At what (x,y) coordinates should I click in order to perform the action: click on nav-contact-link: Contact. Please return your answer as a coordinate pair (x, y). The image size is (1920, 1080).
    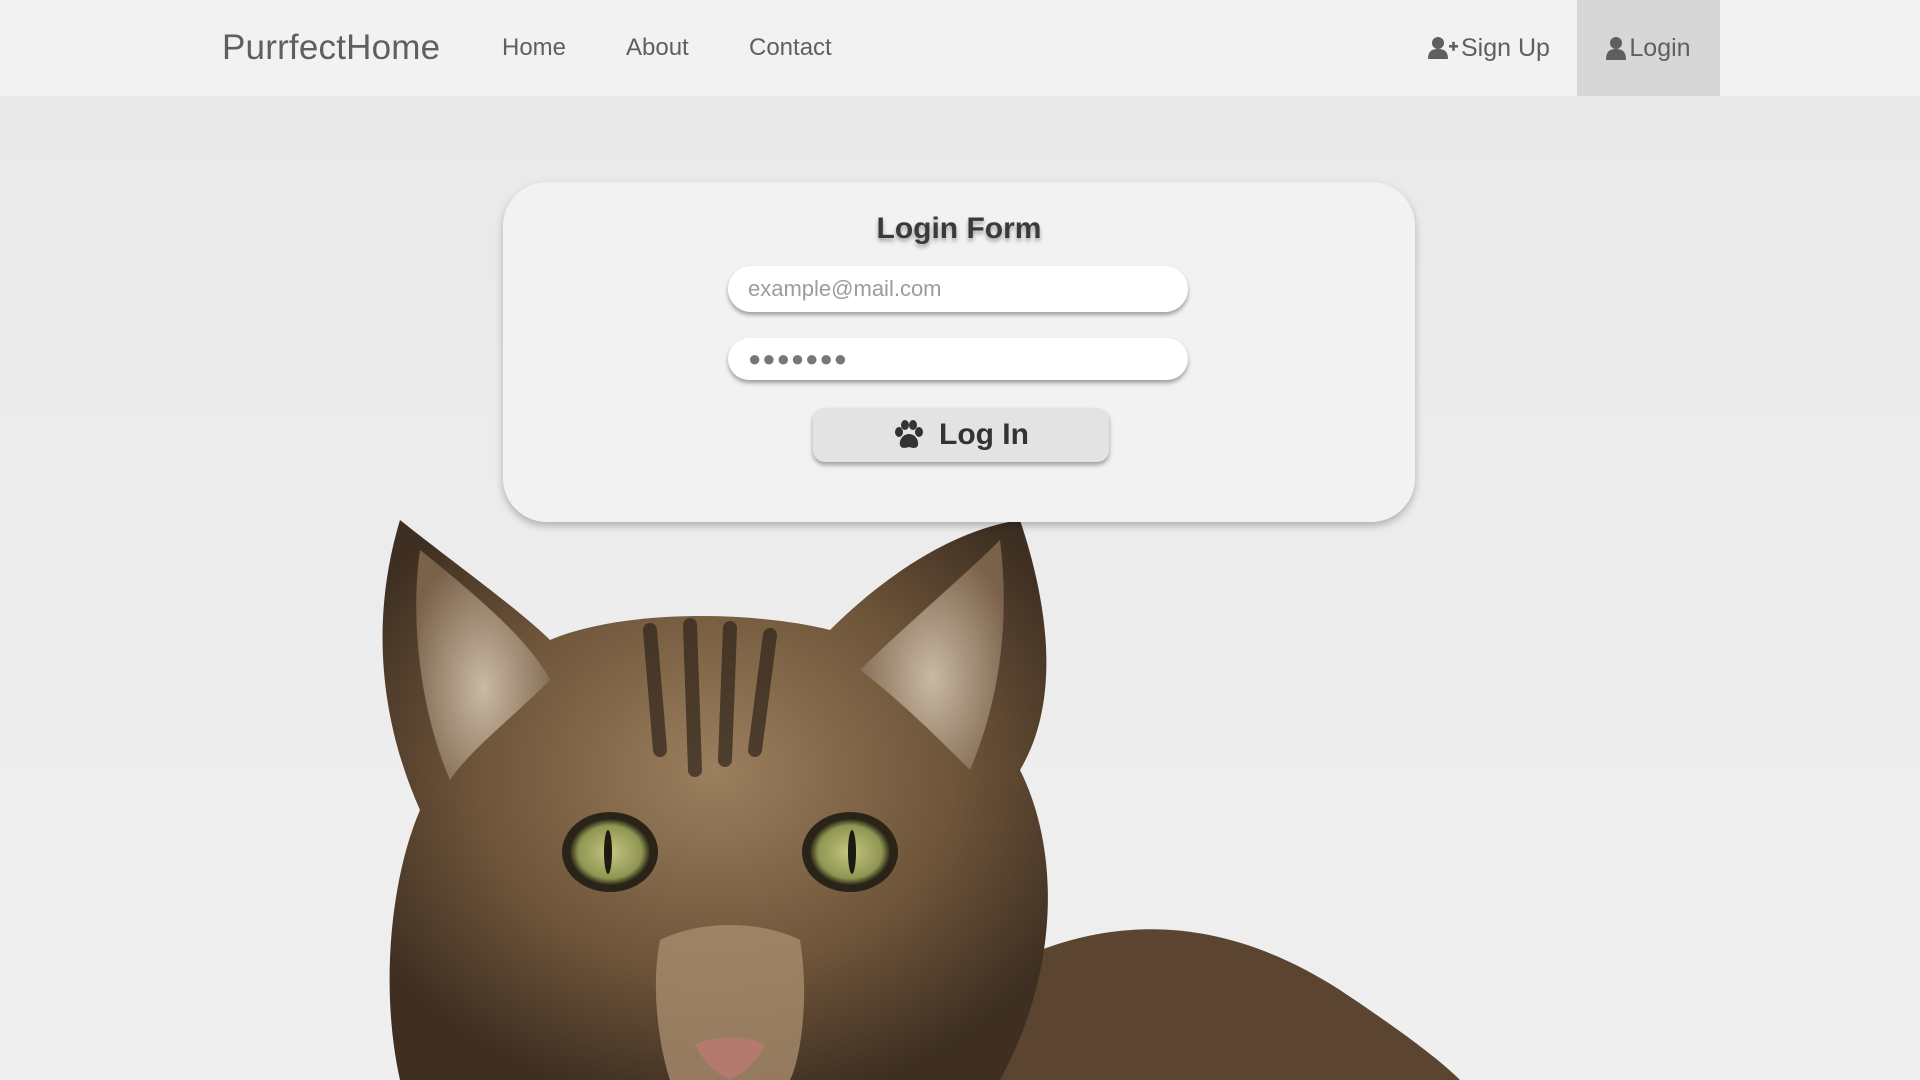
    Looking at the image, I should click on (790, 48).